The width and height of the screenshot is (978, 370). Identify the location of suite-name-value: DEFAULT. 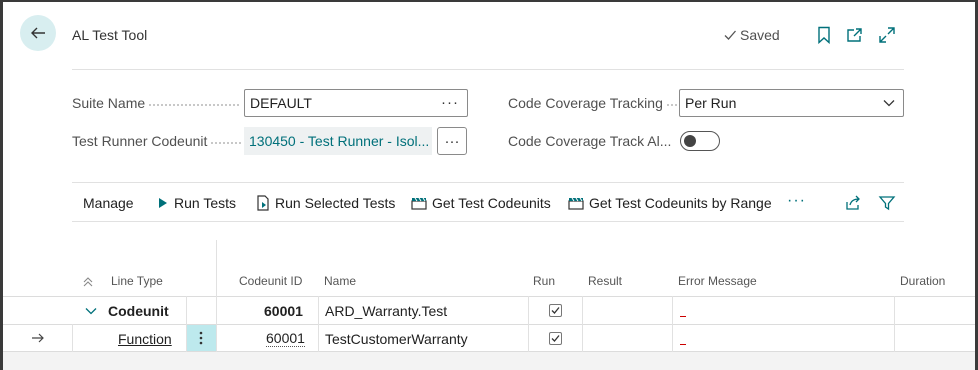
(281, 103).